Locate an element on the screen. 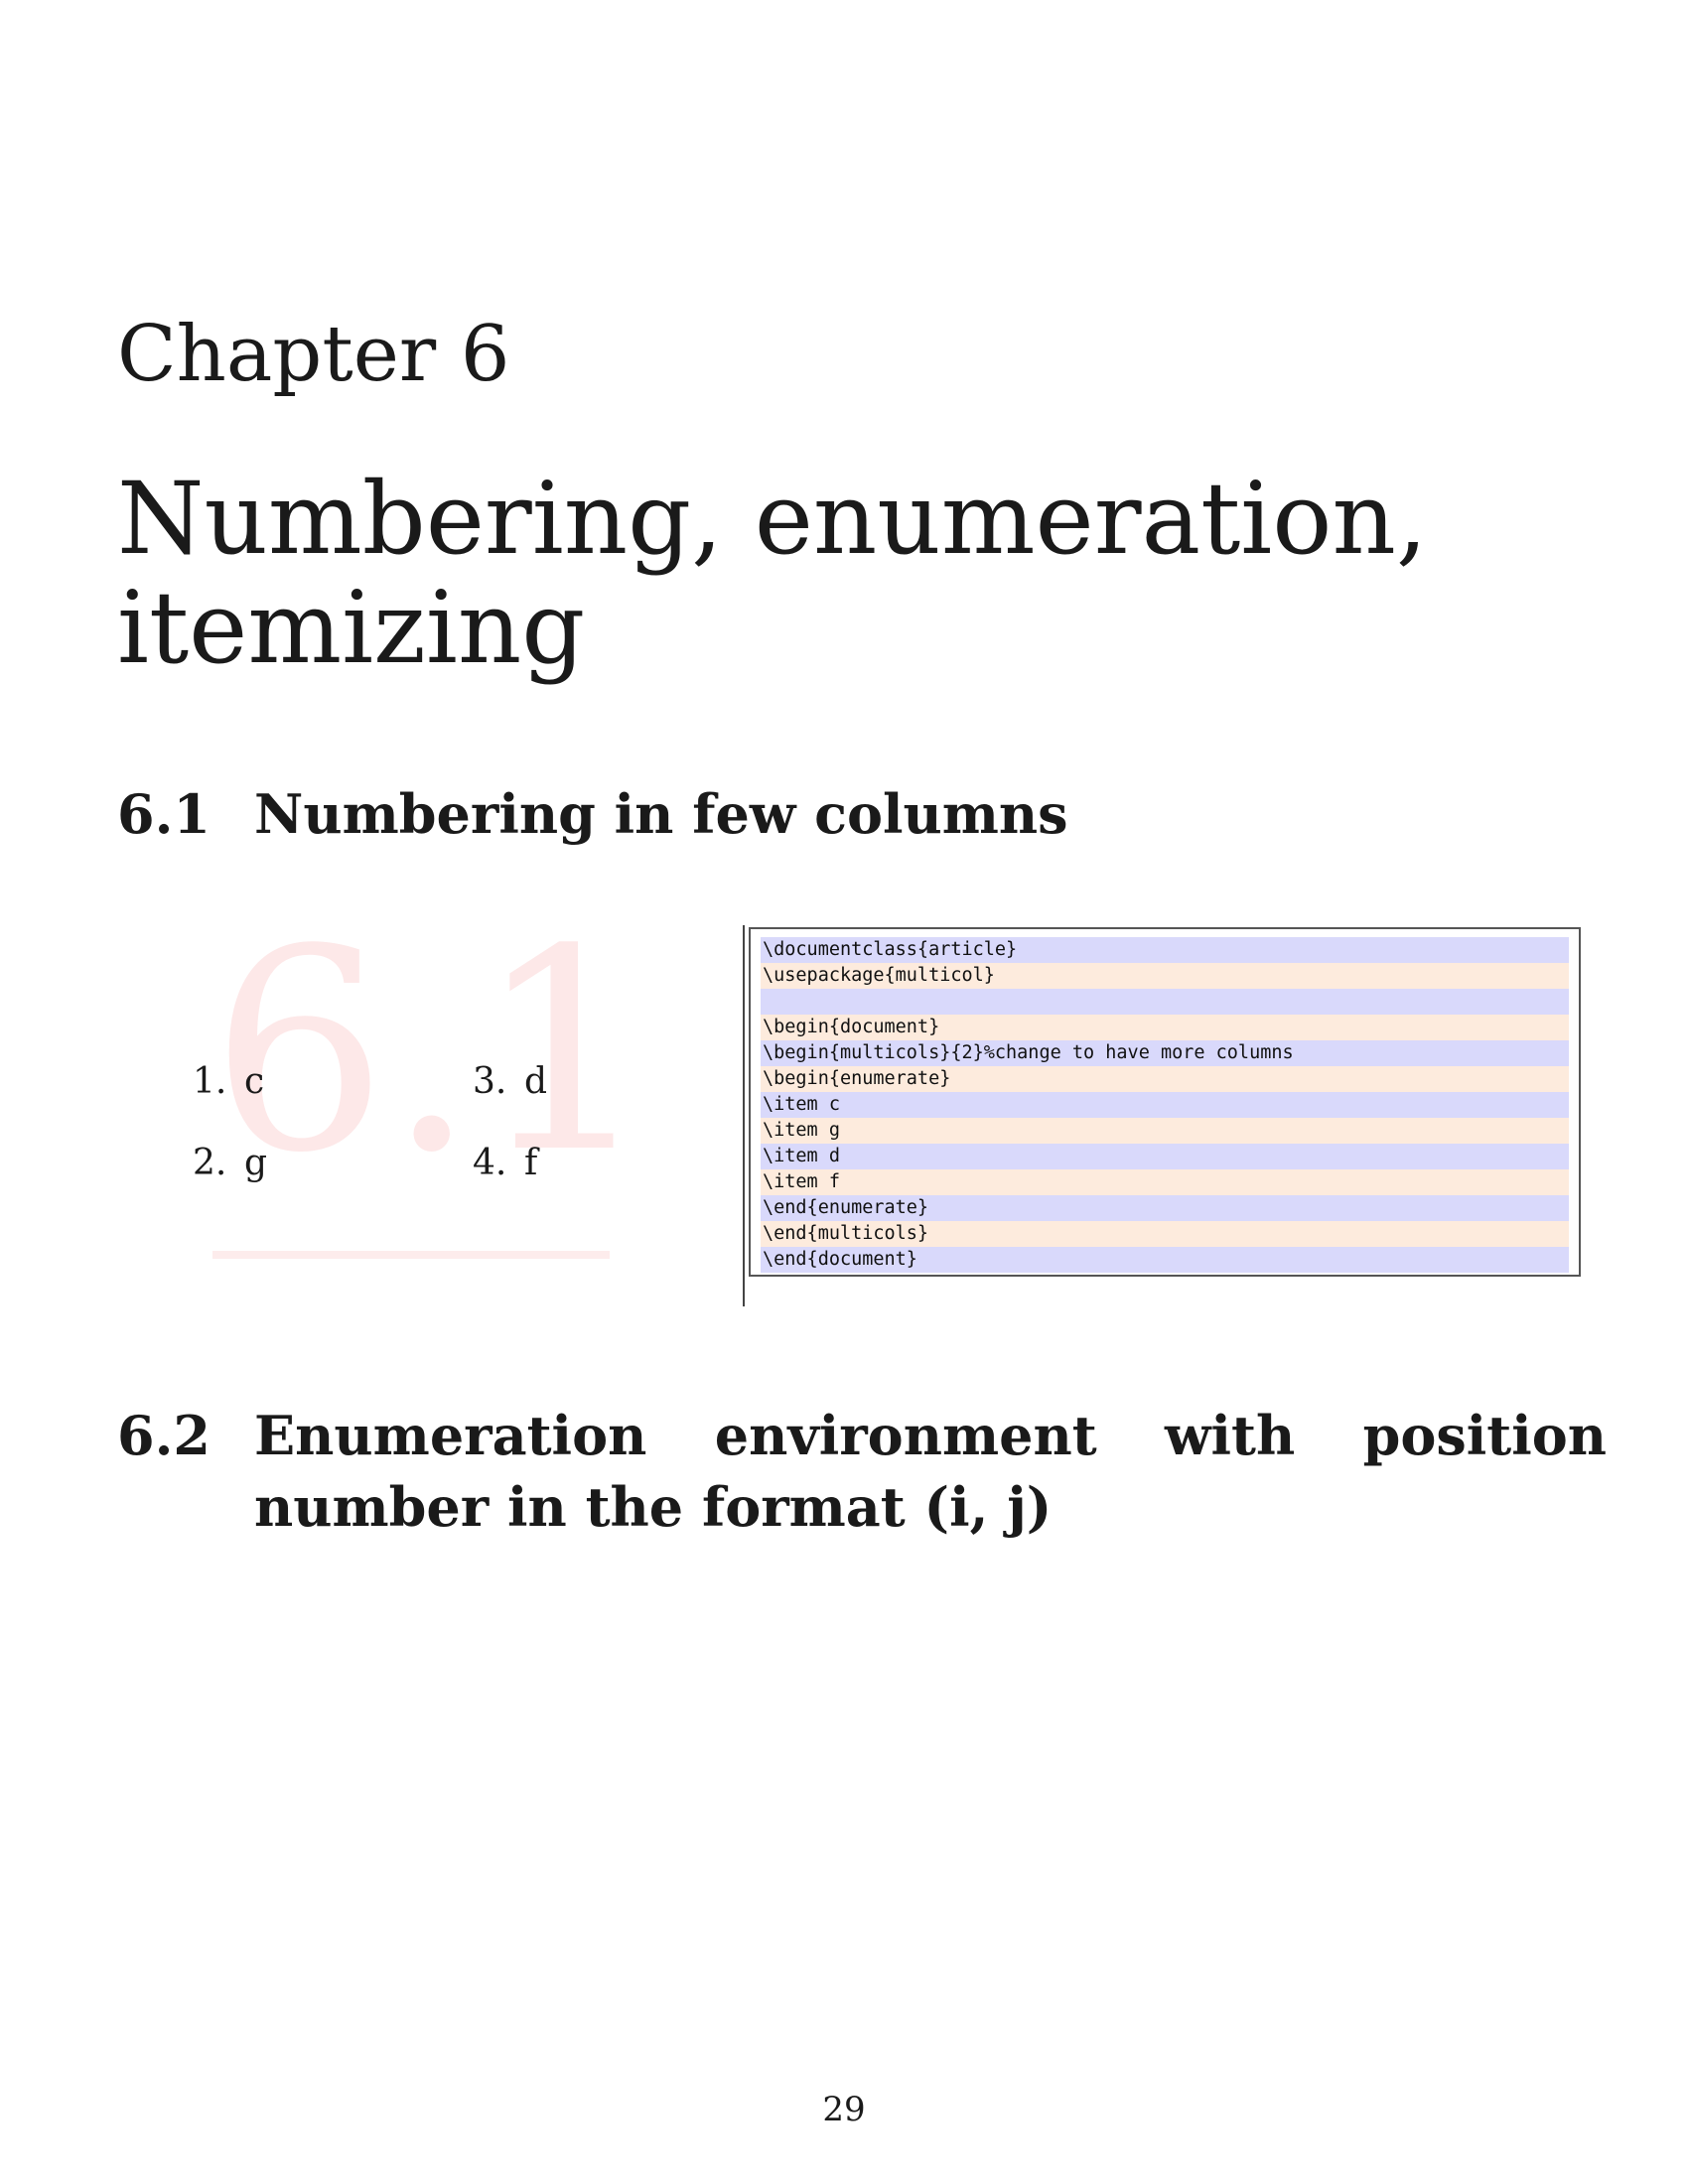  page-number: 29 is located at coordinates (844, 2109).